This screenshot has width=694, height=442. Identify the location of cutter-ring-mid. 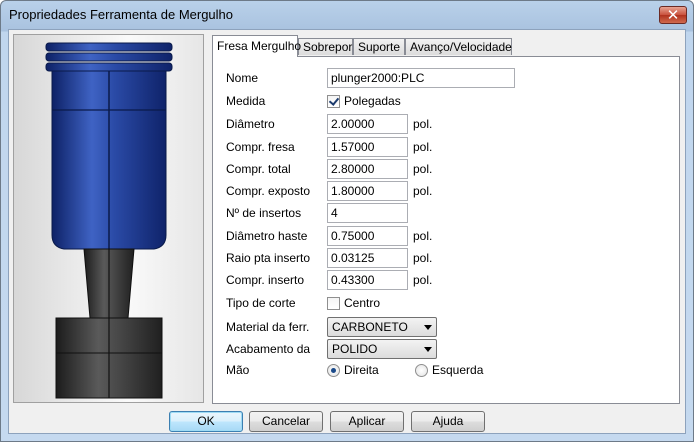
(109, 57).